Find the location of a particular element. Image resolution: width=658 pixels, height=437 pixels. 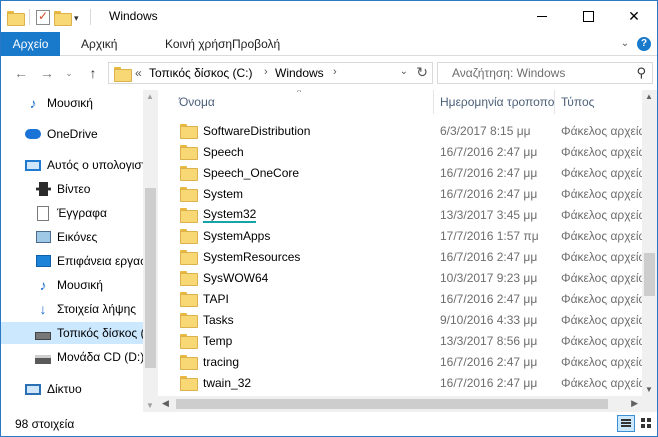

customize-toolbar-icon: ▾ is located at coordinates (79, 18).